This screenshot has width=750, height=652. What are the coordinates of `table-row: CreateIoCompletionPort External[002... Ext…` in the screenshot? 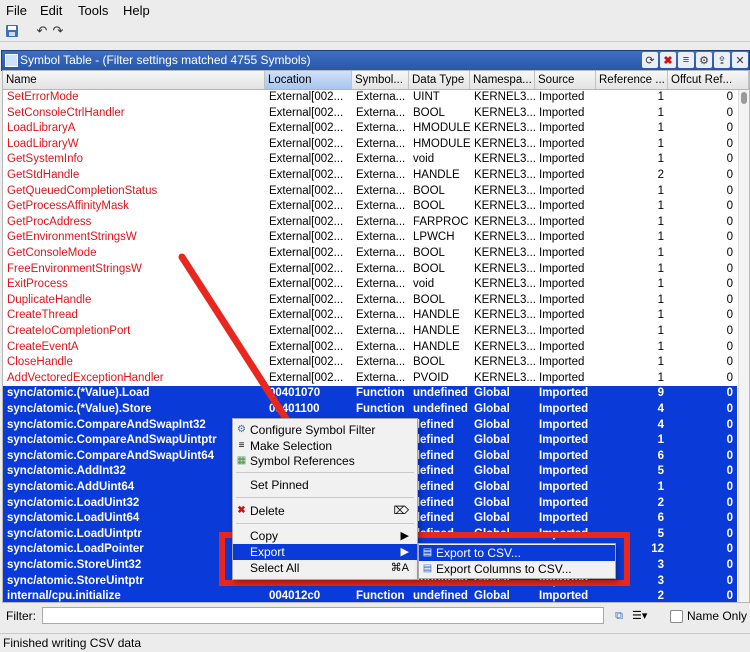 It's located at (370, 332).